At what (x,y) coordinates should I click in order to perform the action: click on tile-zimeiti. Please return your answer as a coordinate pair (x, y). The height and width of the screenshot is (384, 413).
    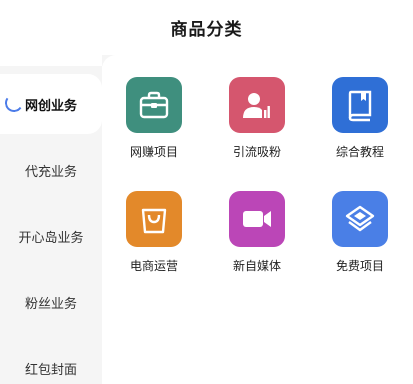
    Looking at the image, I should click on (257, 219).